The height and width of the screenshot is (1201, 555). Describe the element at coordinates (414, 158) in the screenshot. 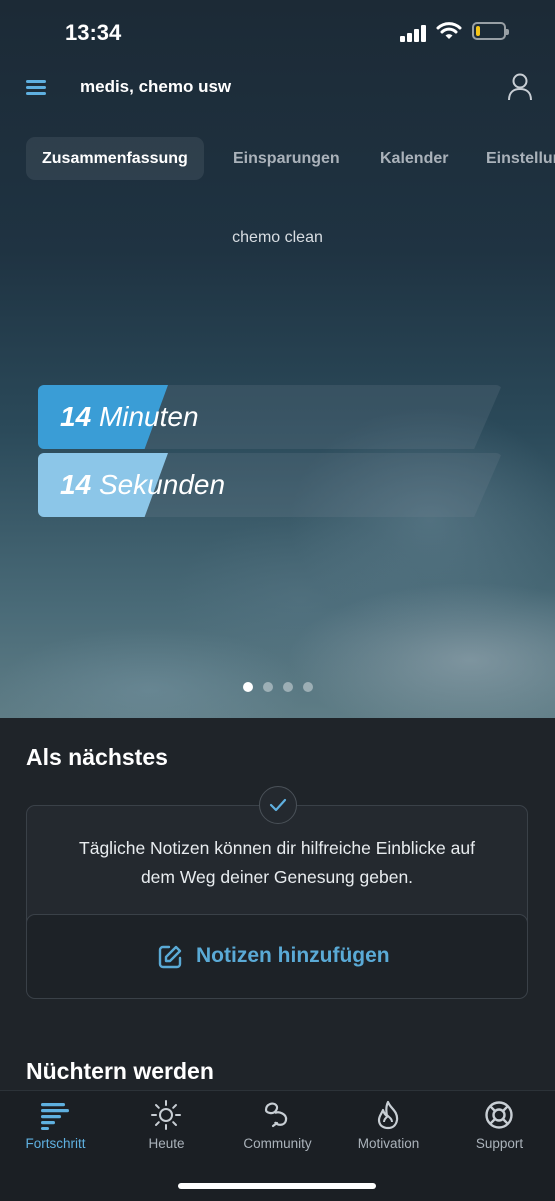

I see `tab-calendar: Kalender` at that location.